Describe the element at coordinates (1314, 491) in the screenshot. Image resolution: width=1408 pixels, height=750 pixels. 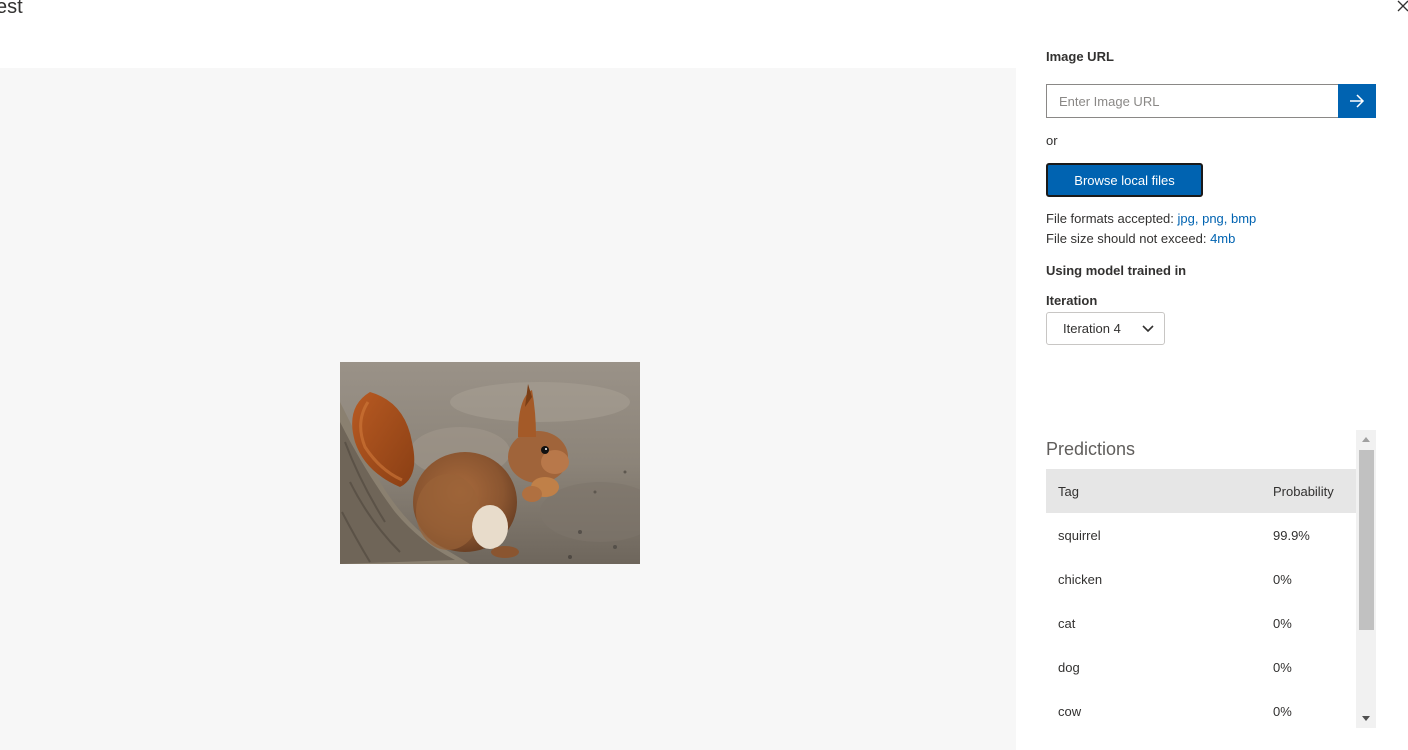
I see `column-header-probability: Probability` at that location.